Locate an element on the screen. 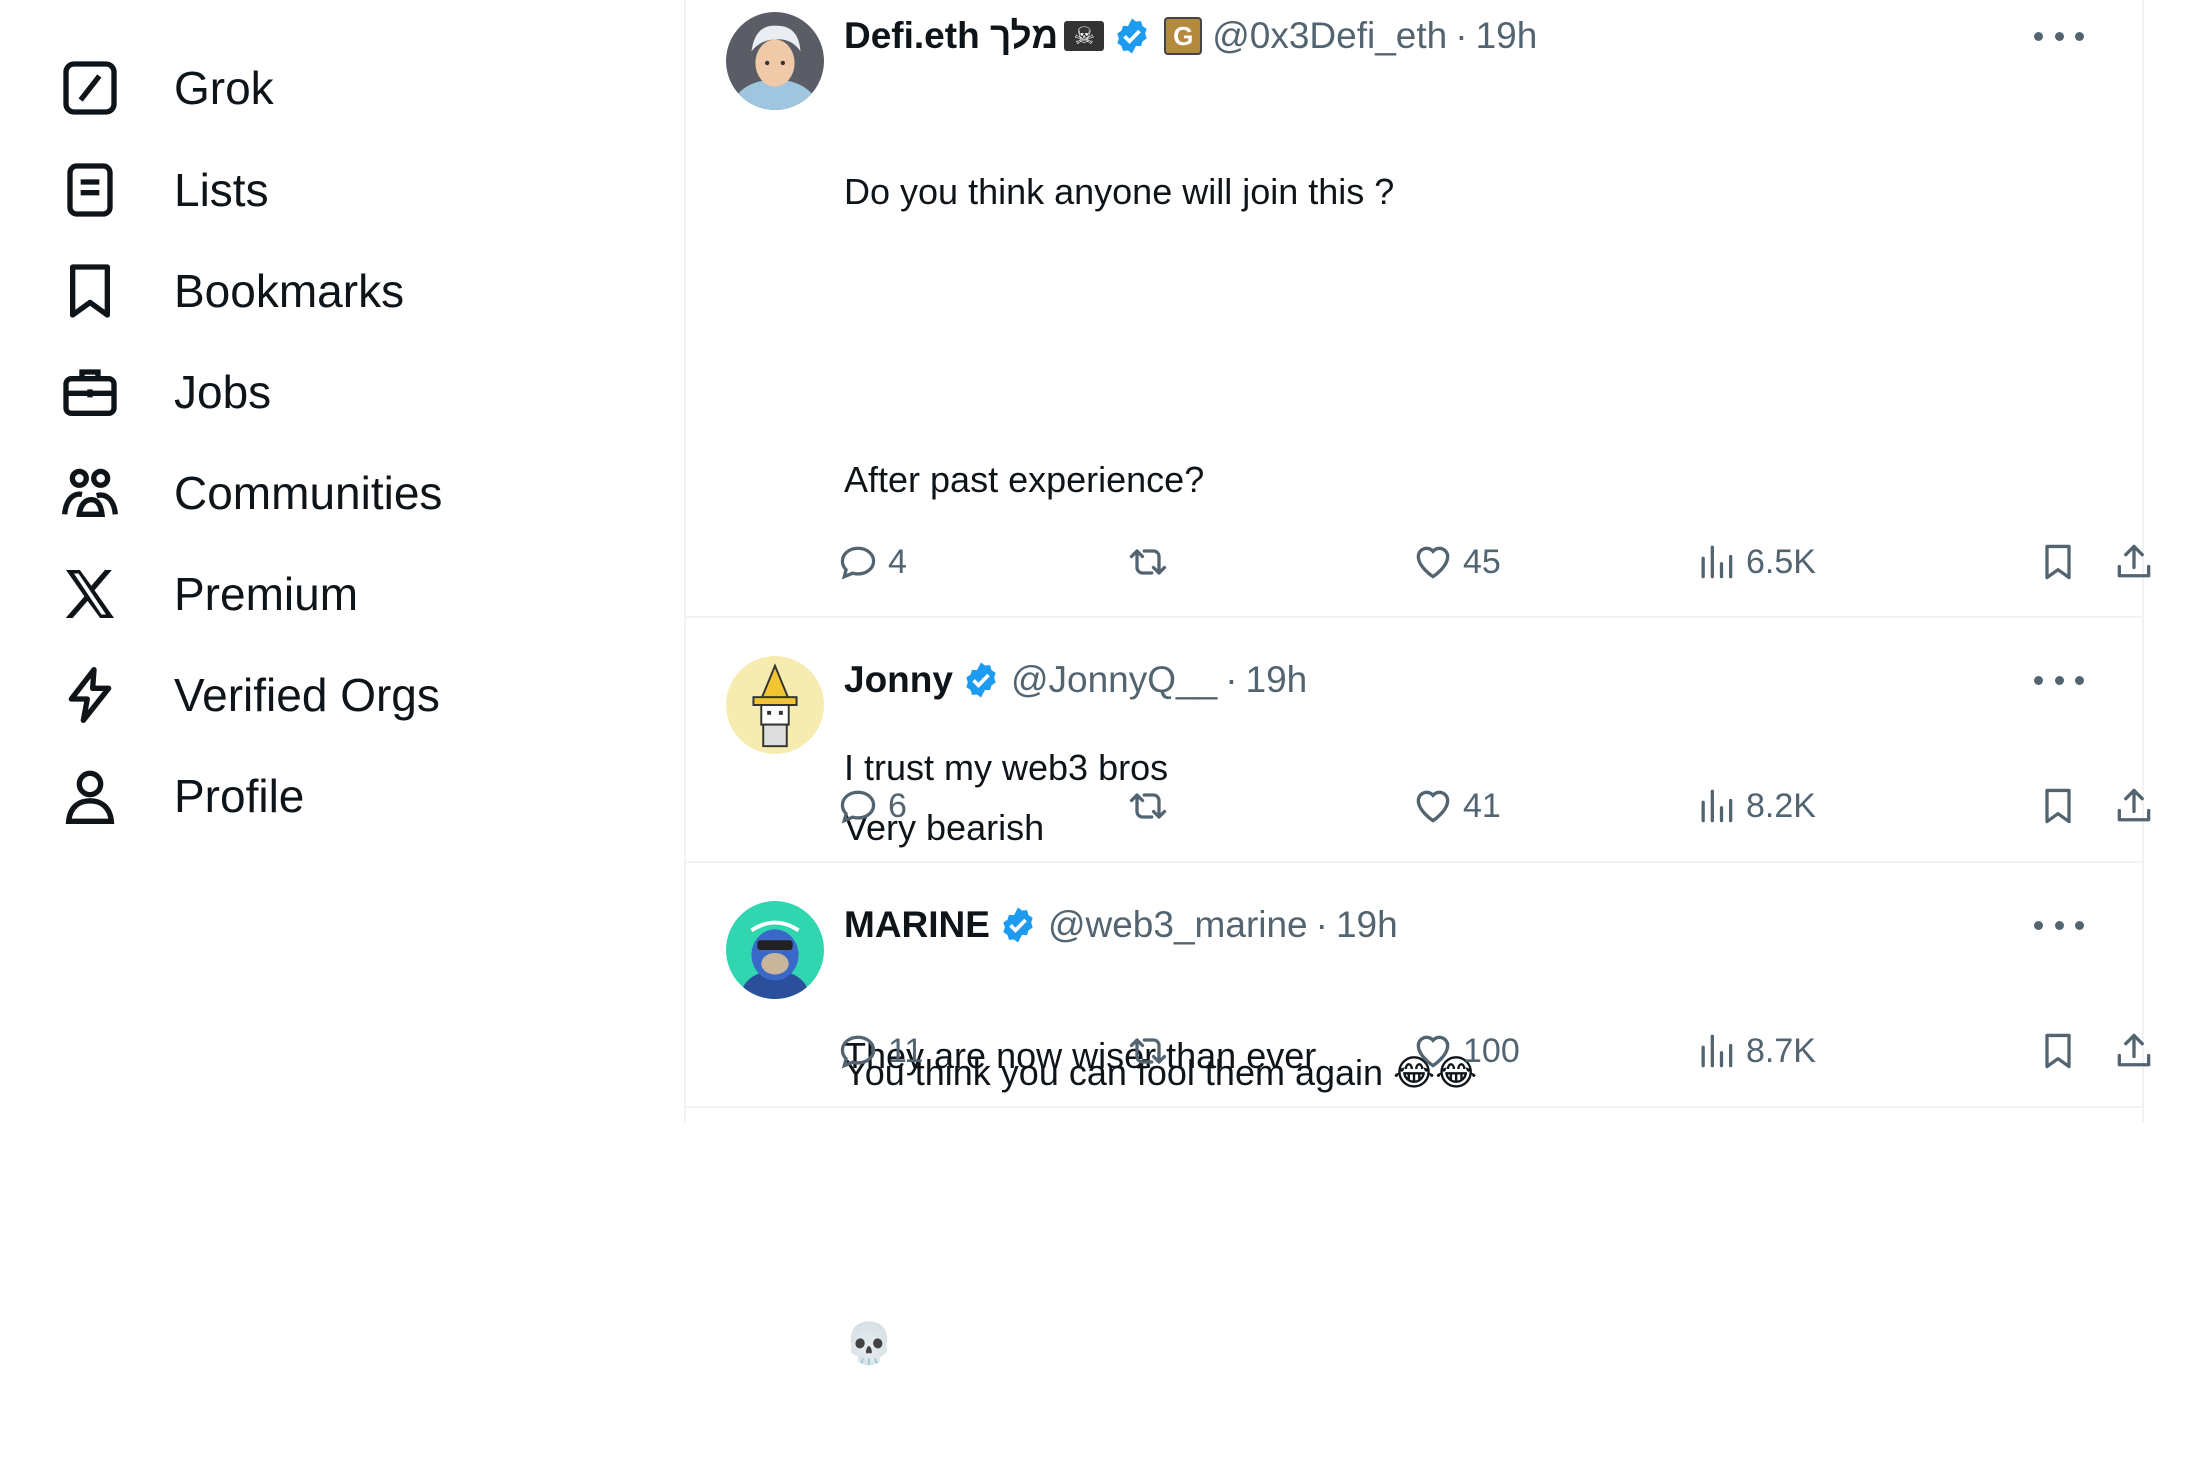 The image size is (2196, 1464). like-button: 45 is located at coordinates (1456, 562).